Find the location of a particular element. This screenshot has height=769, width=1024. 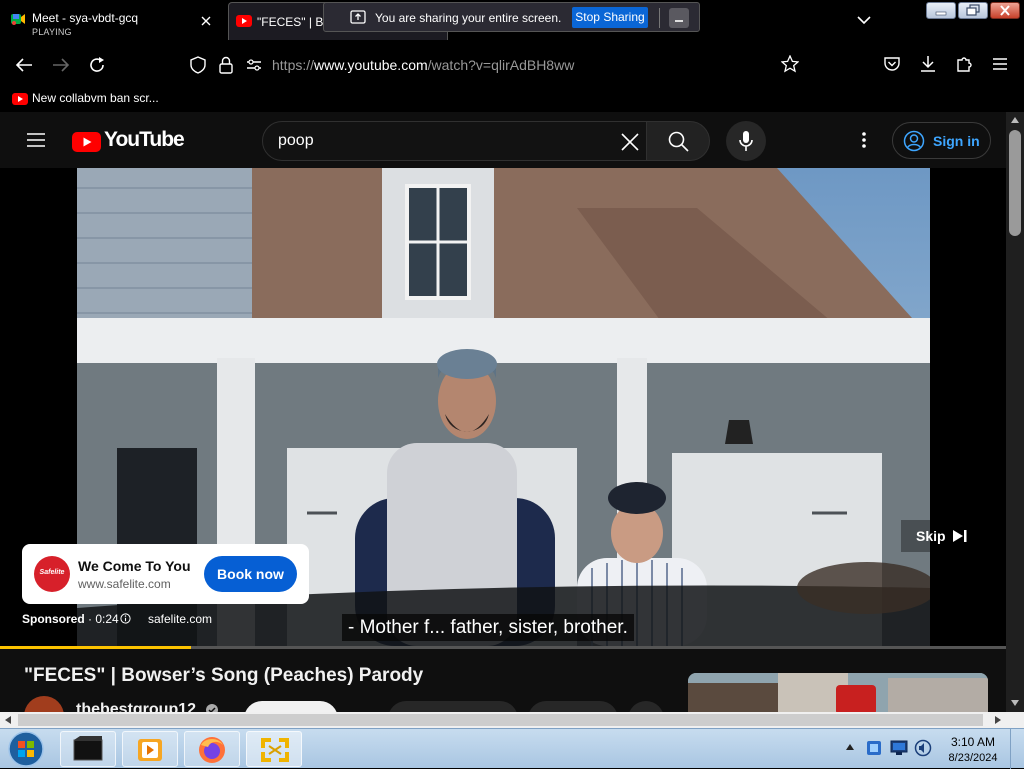

search-icon is located at coordinates (678, 141).